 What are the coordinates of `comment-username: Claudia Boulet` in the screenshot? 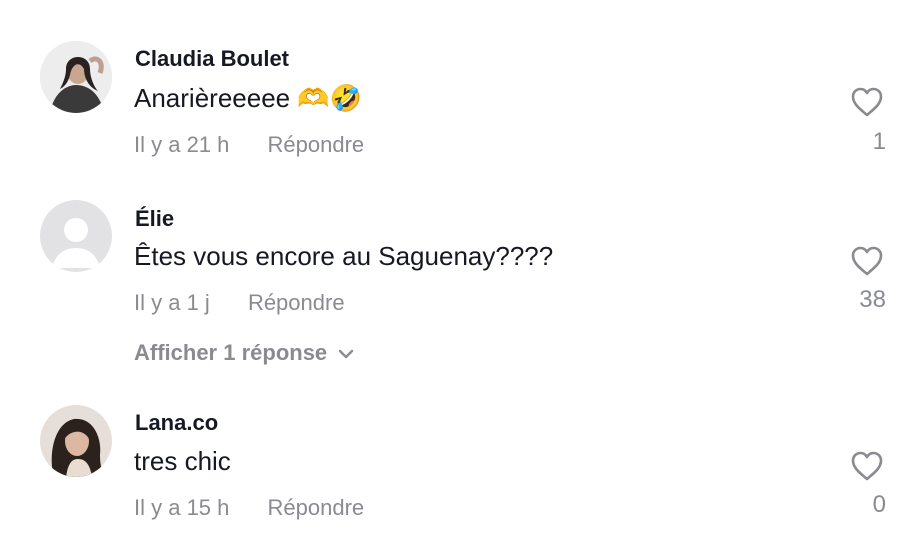 It's located at (212, 59).